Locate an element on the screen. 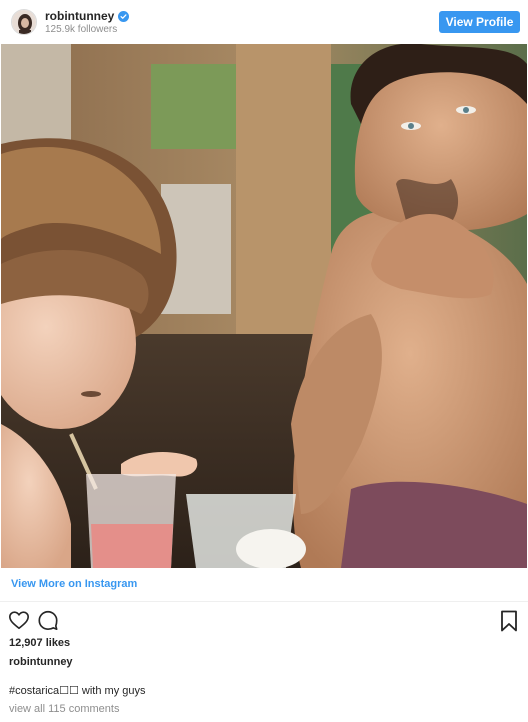 The height and width of the screenshot is (722, 528). verified-badge-icon is located at coordinates (124, 16).